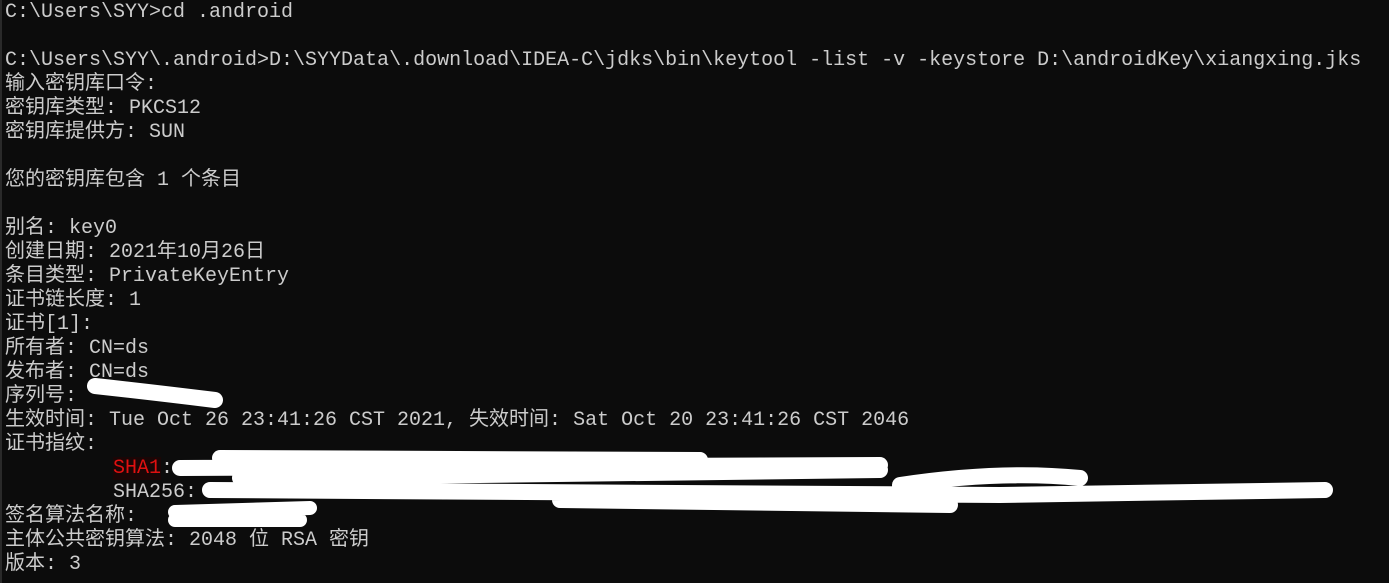 The height and width of the screenshot is (583, 1389). What do you see at coordinates (51, 444) in the screenshot?
I see `terminal-line: 证书指纹:` at bounding box center [51, 444].